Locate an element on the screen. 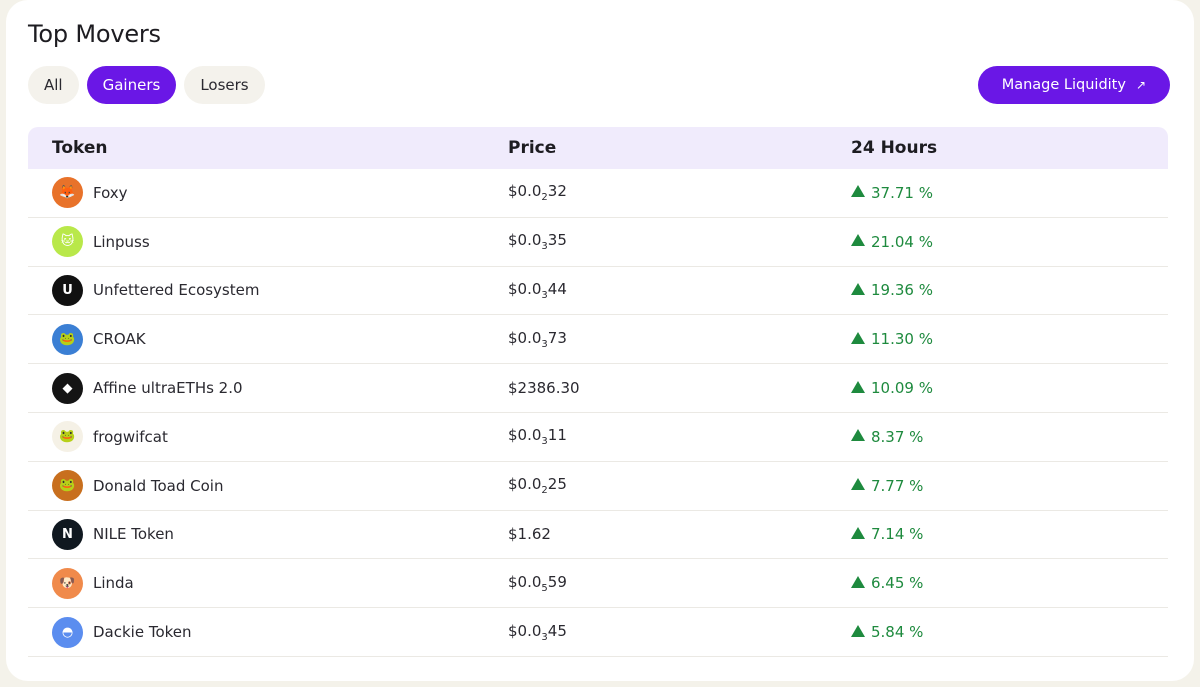 This screenshot has height=687, width=1200. token-name: Linpuss is located at coordinates (121, 241).